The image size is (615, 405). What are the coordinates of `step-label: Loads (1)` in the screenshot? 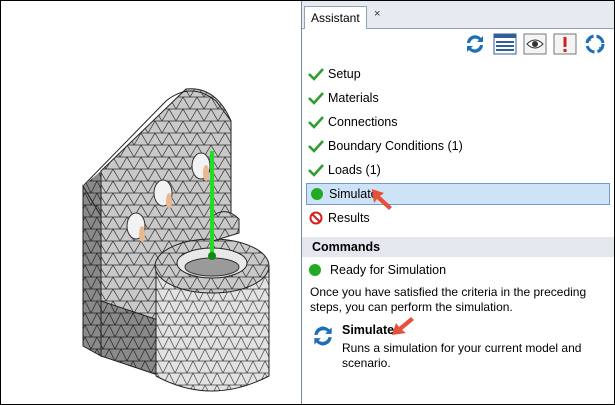 It's located at (354, 170).